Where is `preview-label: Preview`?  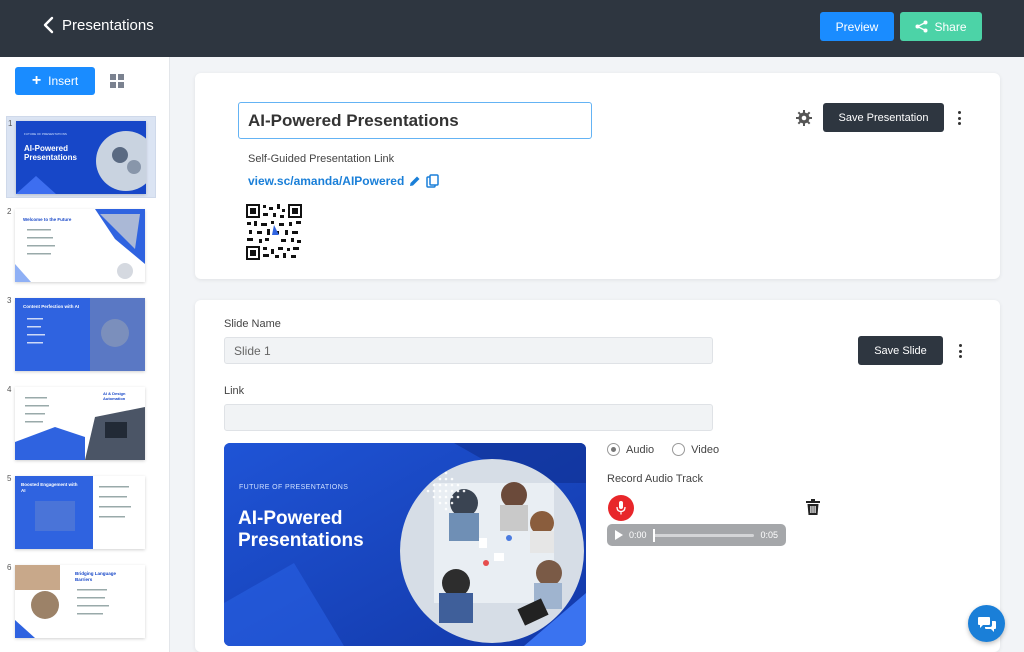 preview-label: Preview is located at coordinates (857, 26).